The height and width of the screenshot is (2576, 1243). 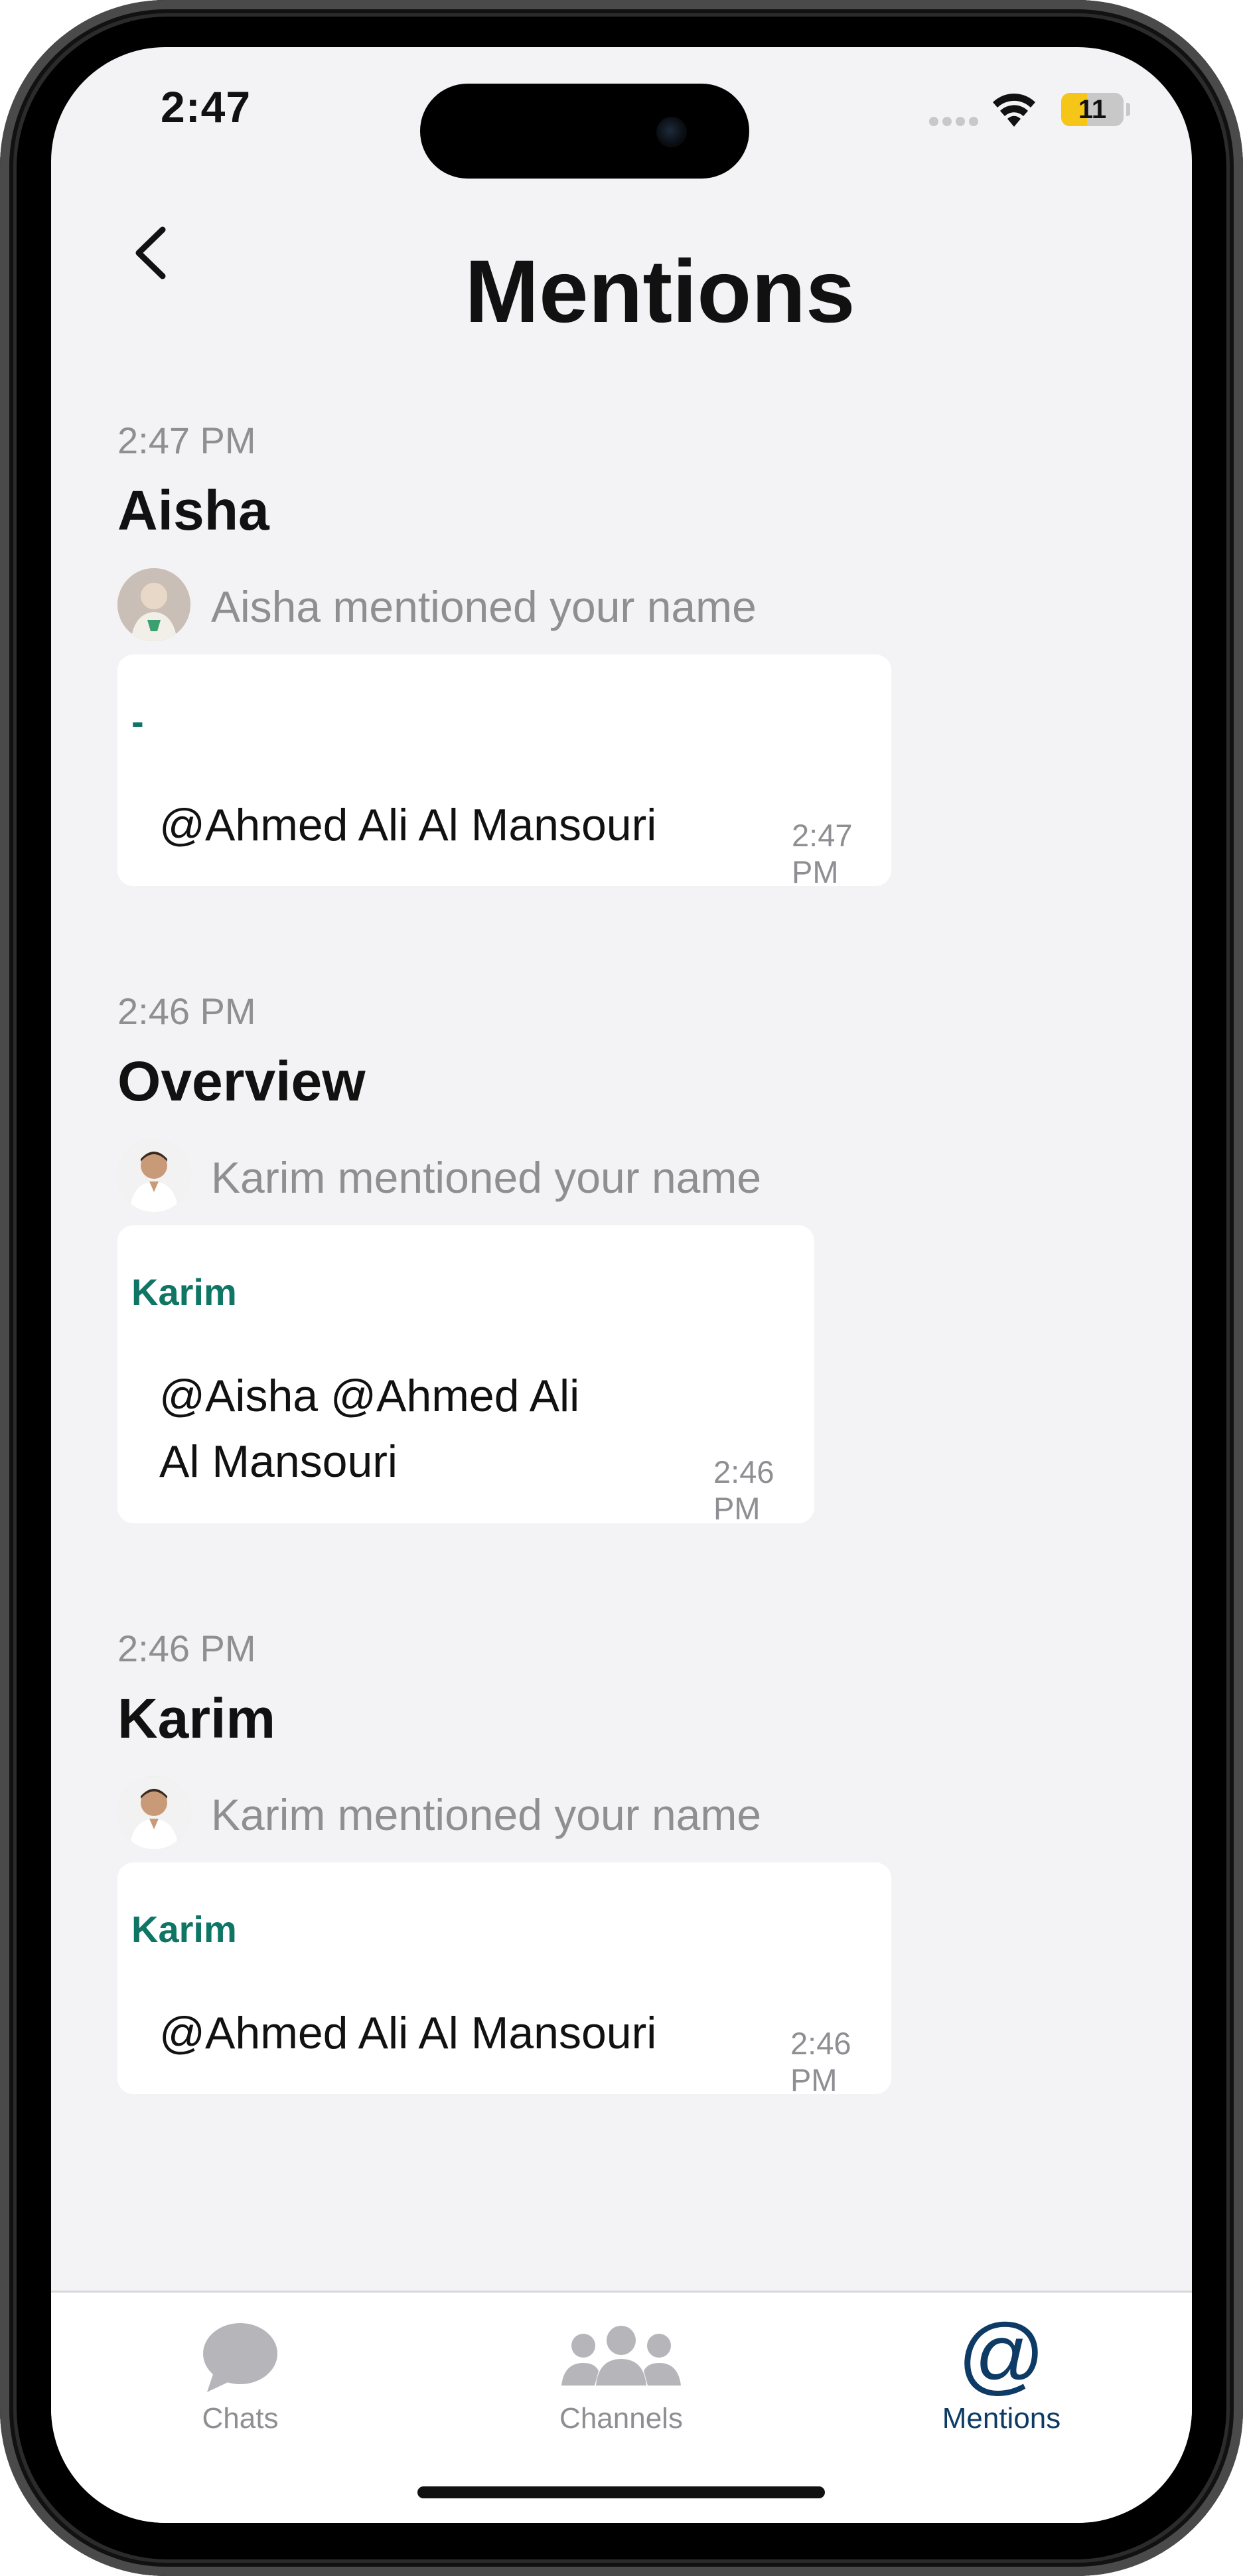 What do you see at coordinates (369, 1429) in the screenshot?
I see `message-body: @Aisha @Ahmed Ali Al Mansouri` at bounding box center [369, 1429].